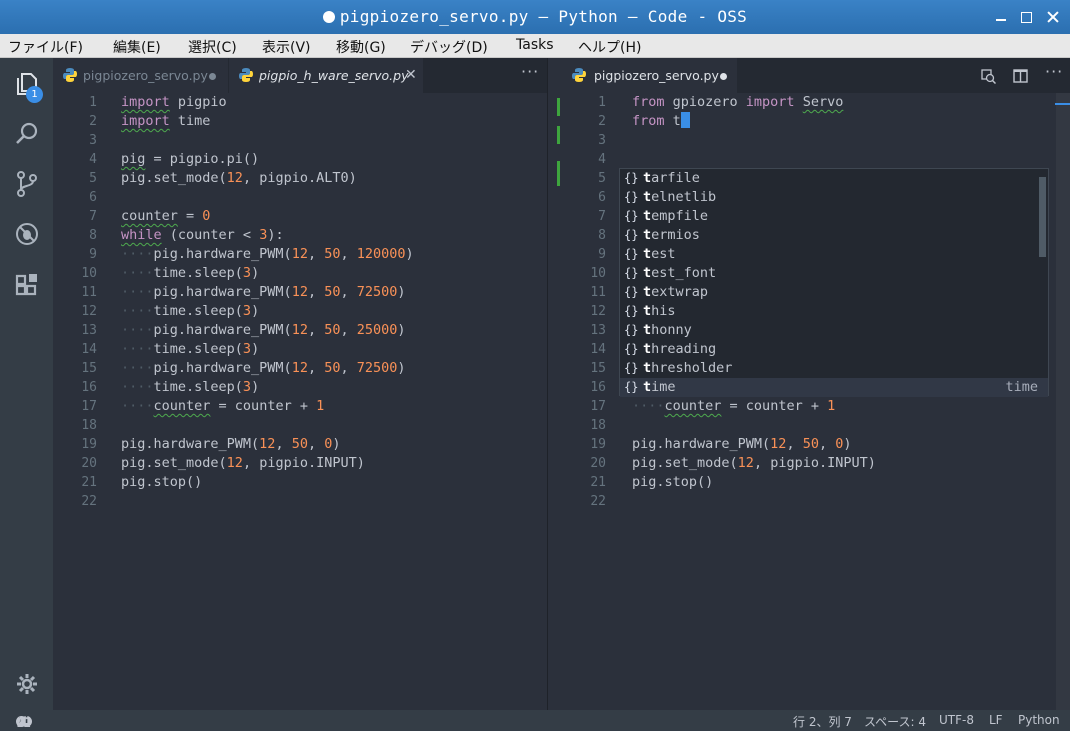 The width and height of the screenshot is (1070, 731). Describe the element at coordinates (834, 311) in the screenshot. I see `suggestion-item: {} this` at that location.